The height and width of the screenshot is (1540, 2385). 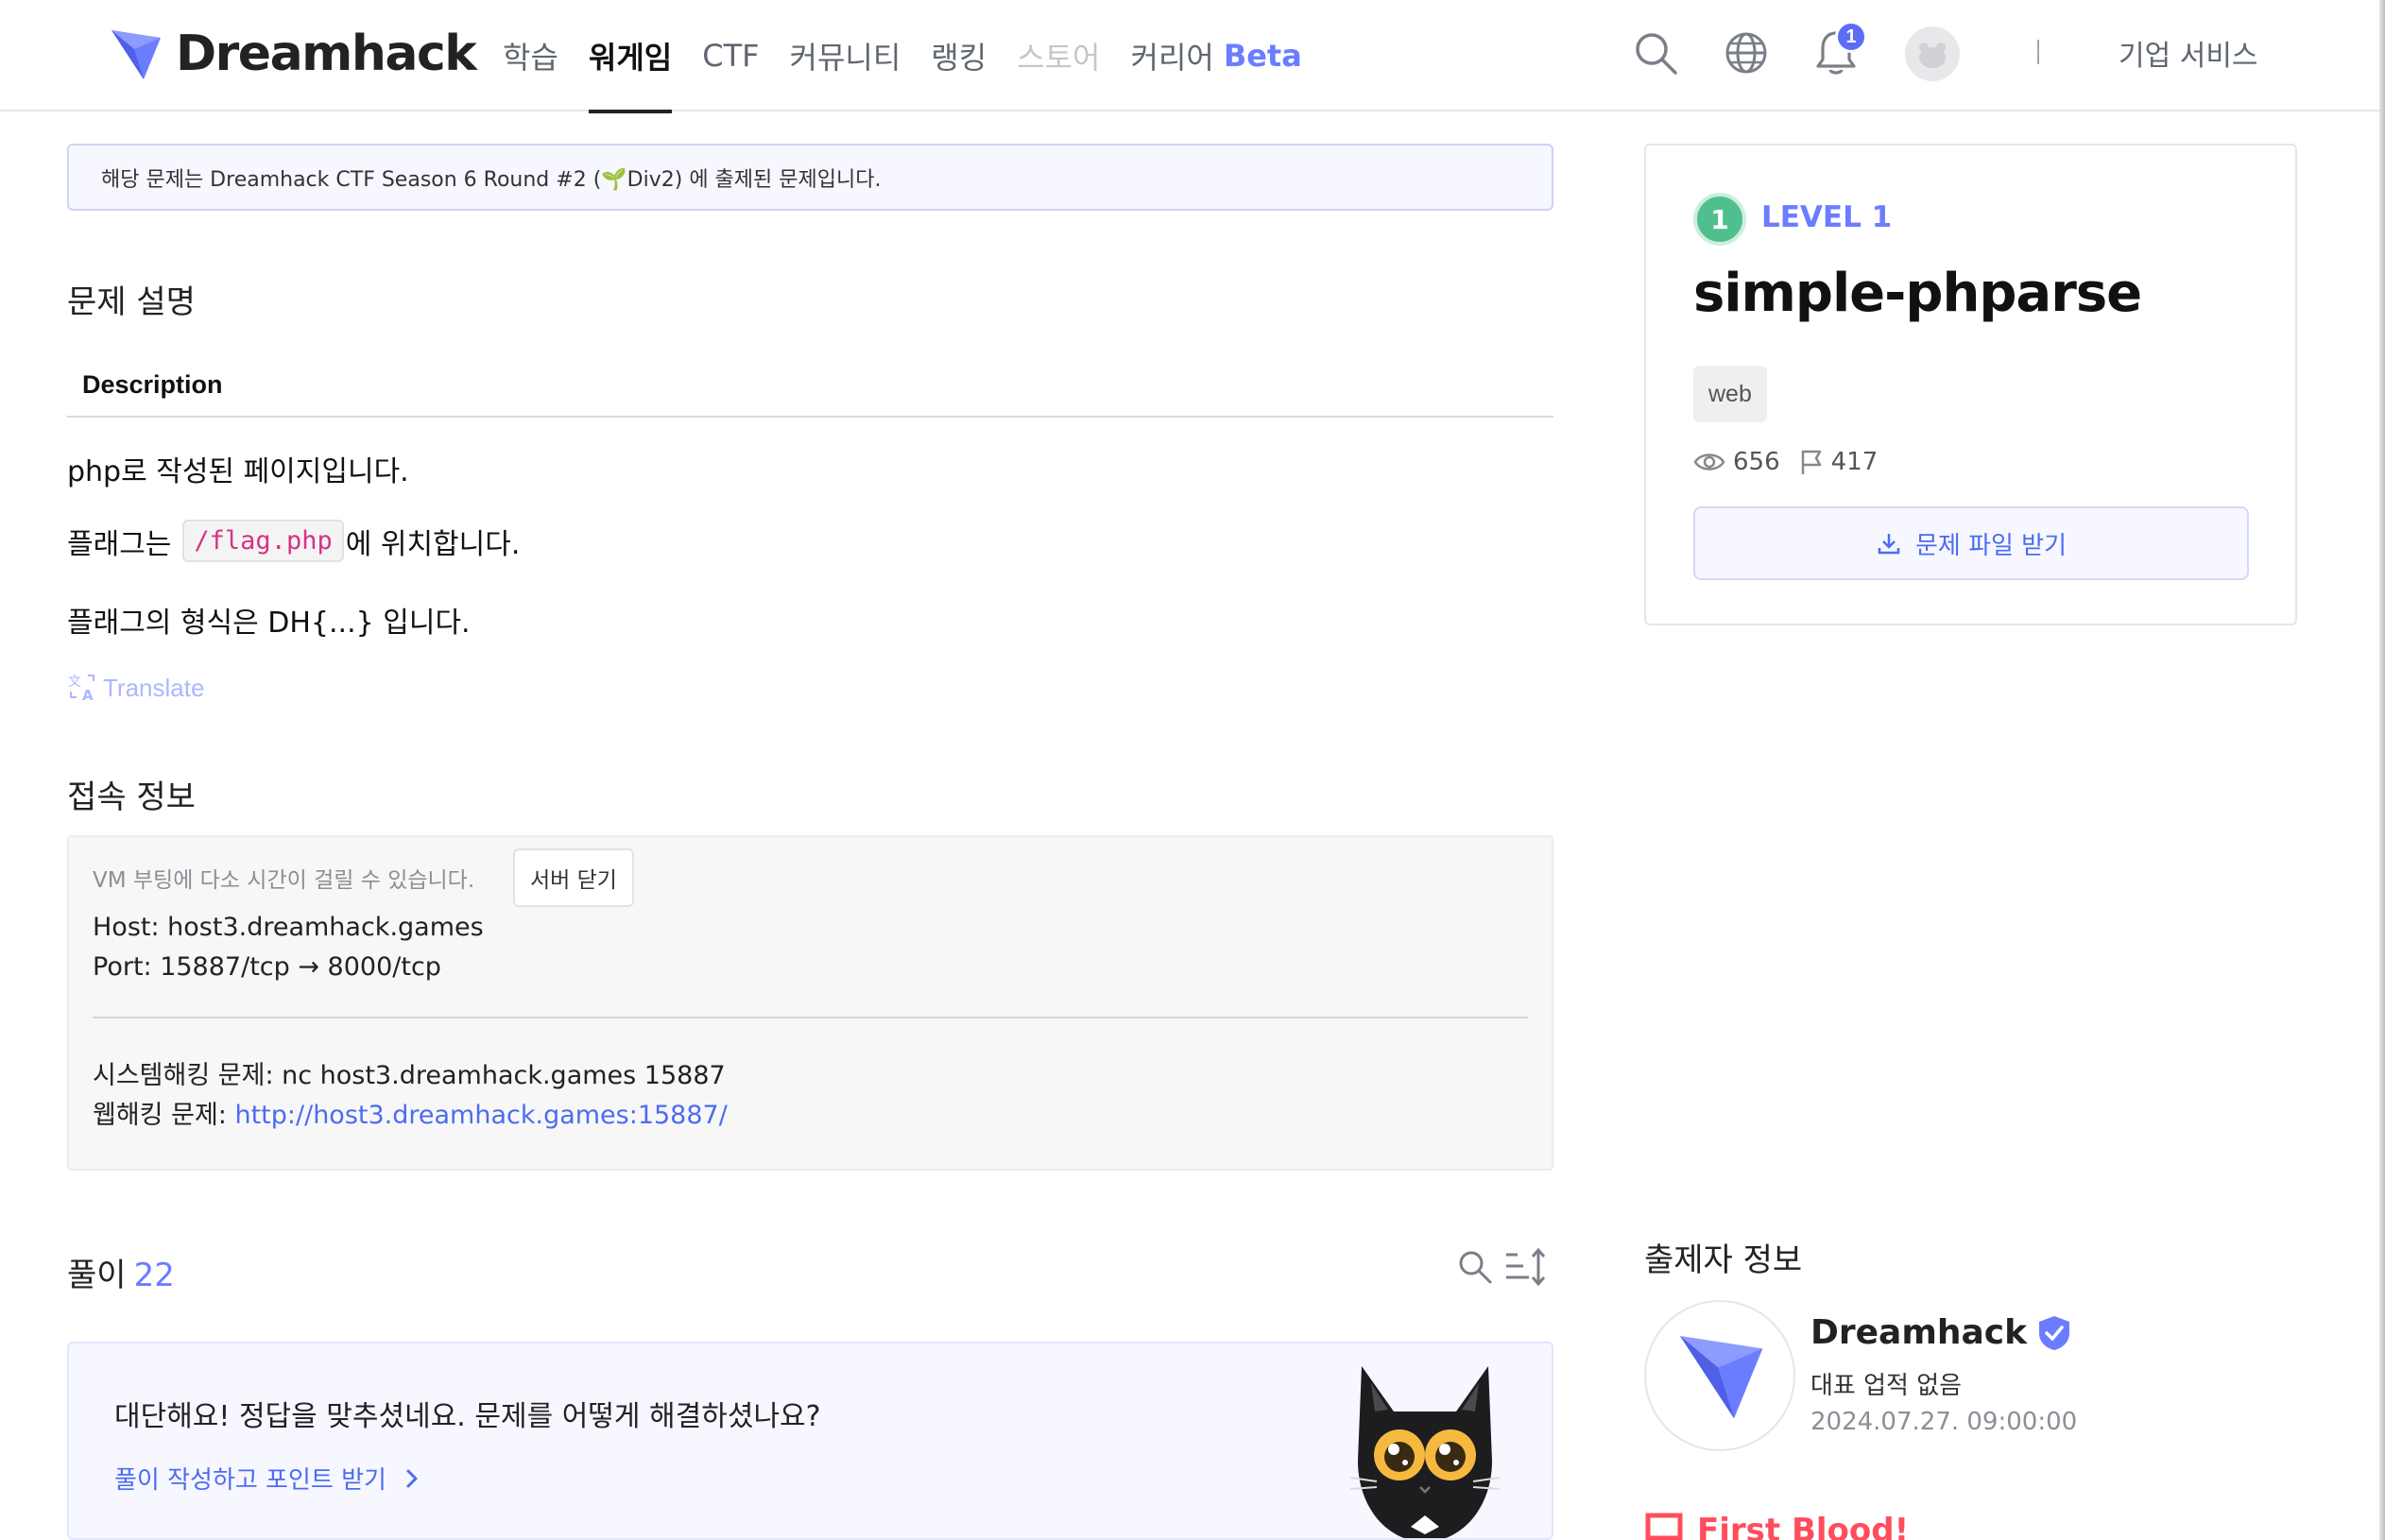 I want to click on port-info: Port: 15887/tcp → 8000/tcp, so click(x=267, y=967).